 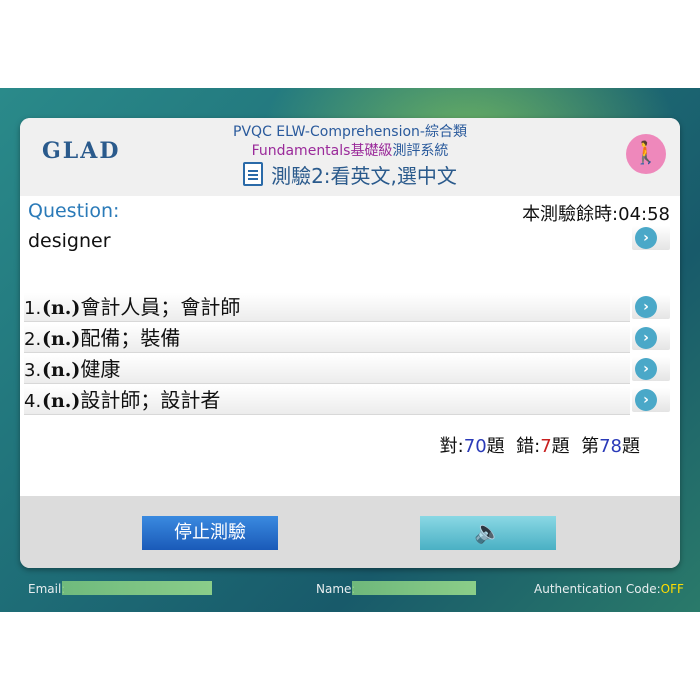 I want to click on option-3-arrow-button: ›, so click(x=651, y=369).